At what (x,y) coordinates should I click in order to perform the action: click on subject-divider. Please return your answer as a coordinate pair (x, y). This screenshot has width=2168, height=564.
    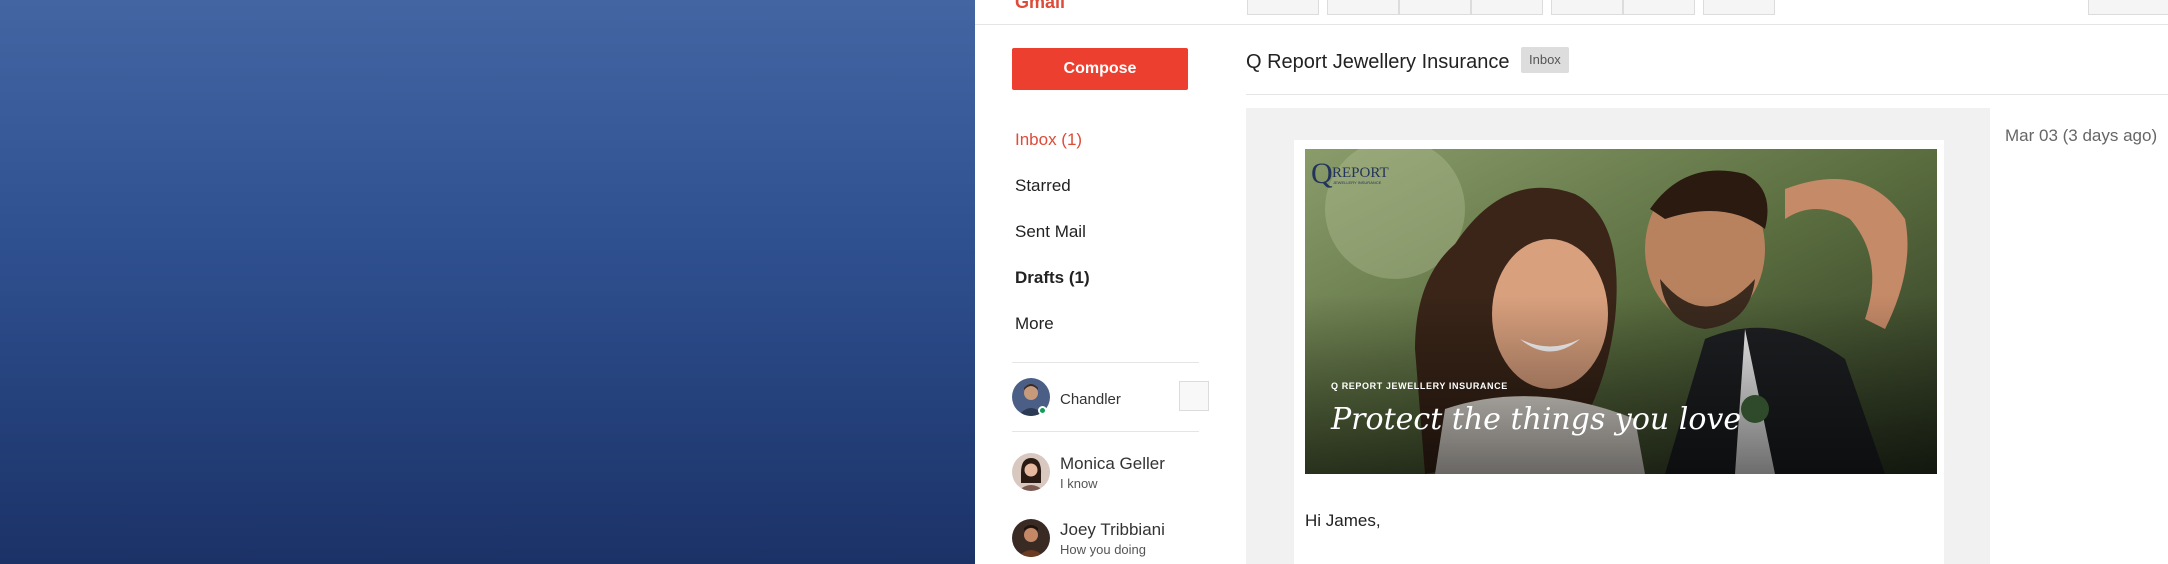
    Looking at the image, I should click on (1707, 94).